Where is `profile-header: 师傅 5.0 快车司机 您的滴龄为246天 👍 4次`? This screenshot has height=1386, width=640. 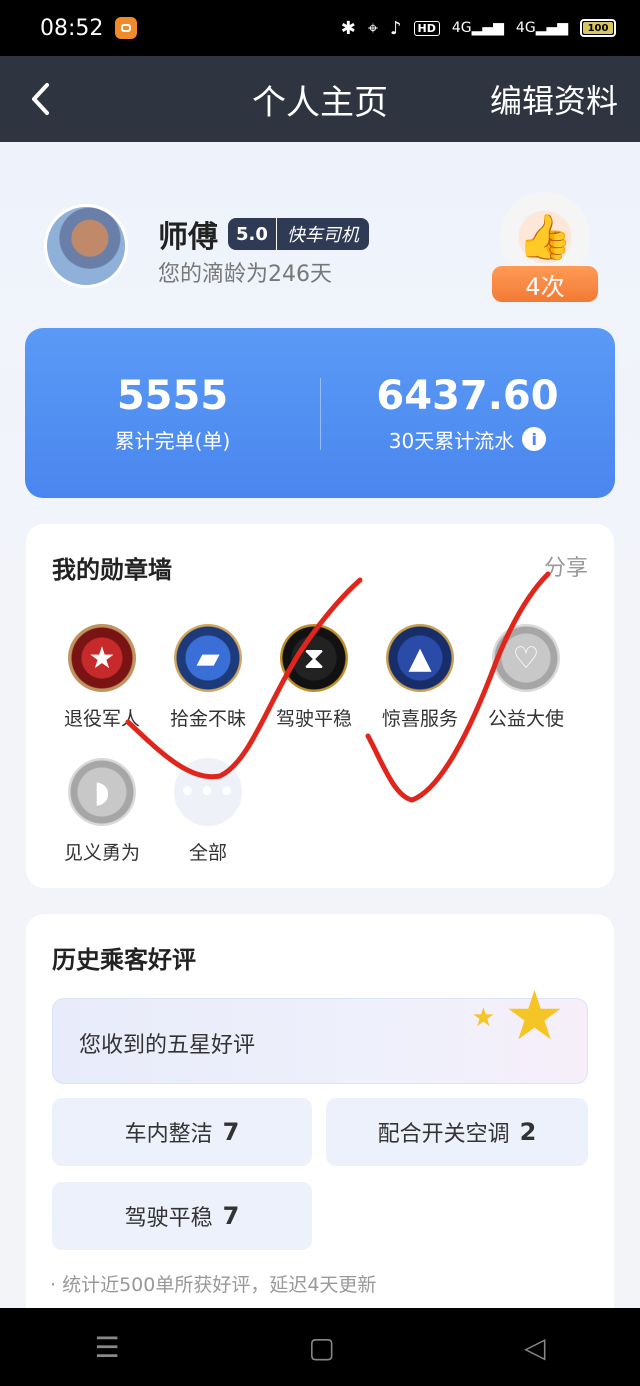
profile-header: 师傅 5.0 快车司机 您的滴龄为246天 👍 4次 is located at coordinates (324, 253).